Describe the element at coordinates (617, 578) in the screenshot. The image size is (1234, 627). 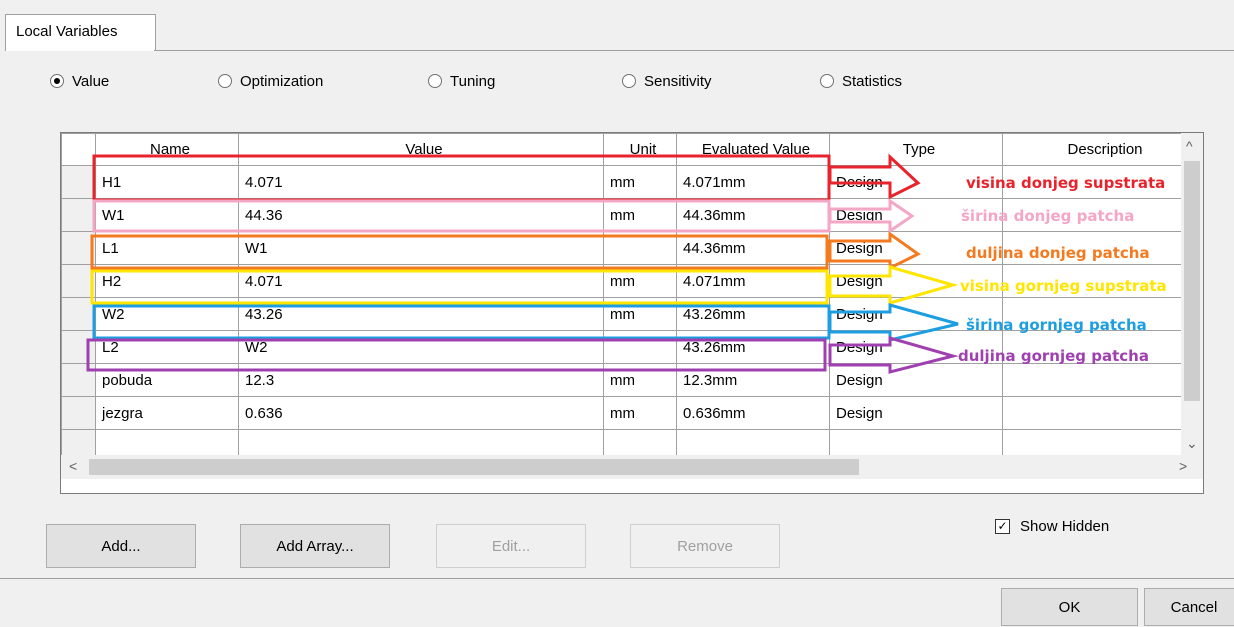
I see `footer-separator` at that location.